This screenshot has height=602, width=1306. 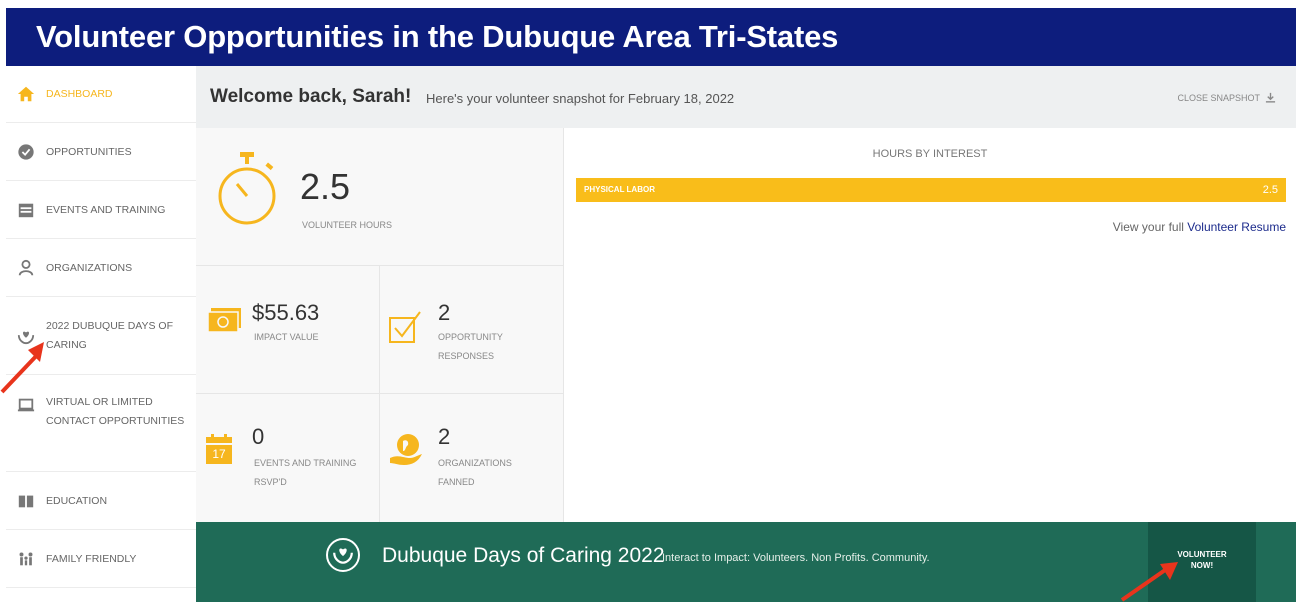 What do you see at coordinates (325, 186) in the screenshot?
I see `volunteer-hours-value: 2.5` at bounding box center [325, 186].